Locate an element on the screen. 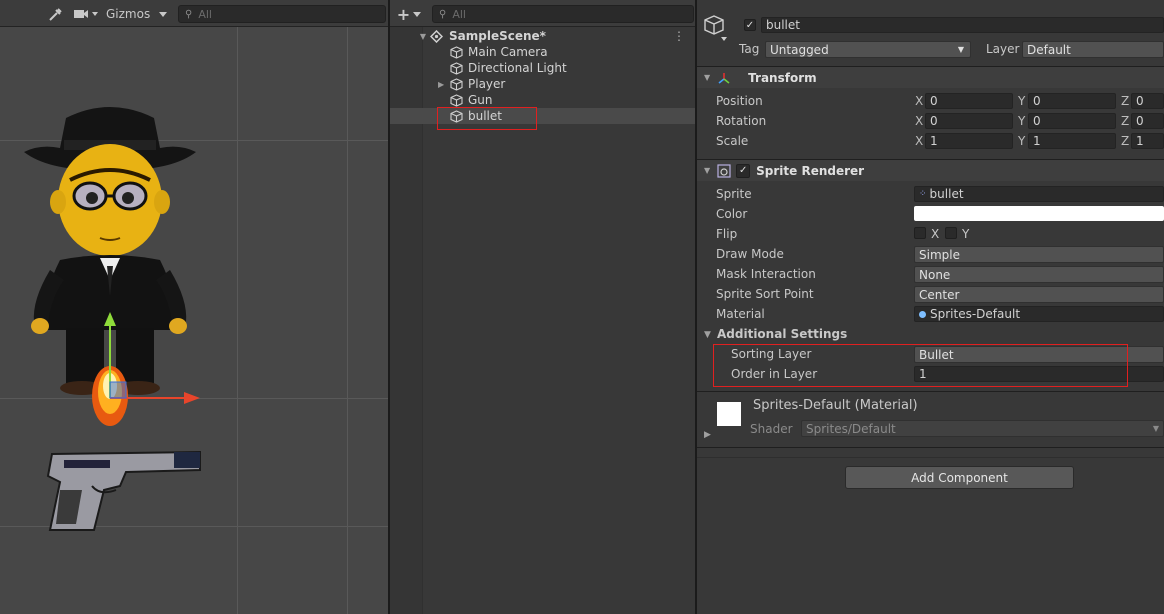  active-checkbox: ✓ is located at coordinates (750, 25).